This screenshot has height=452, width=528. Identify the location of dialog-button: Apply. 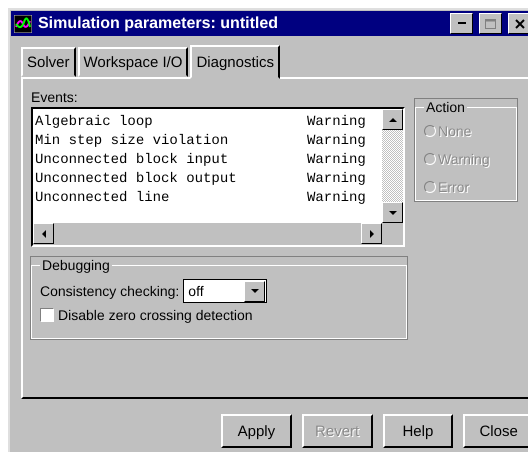
(256, 431).